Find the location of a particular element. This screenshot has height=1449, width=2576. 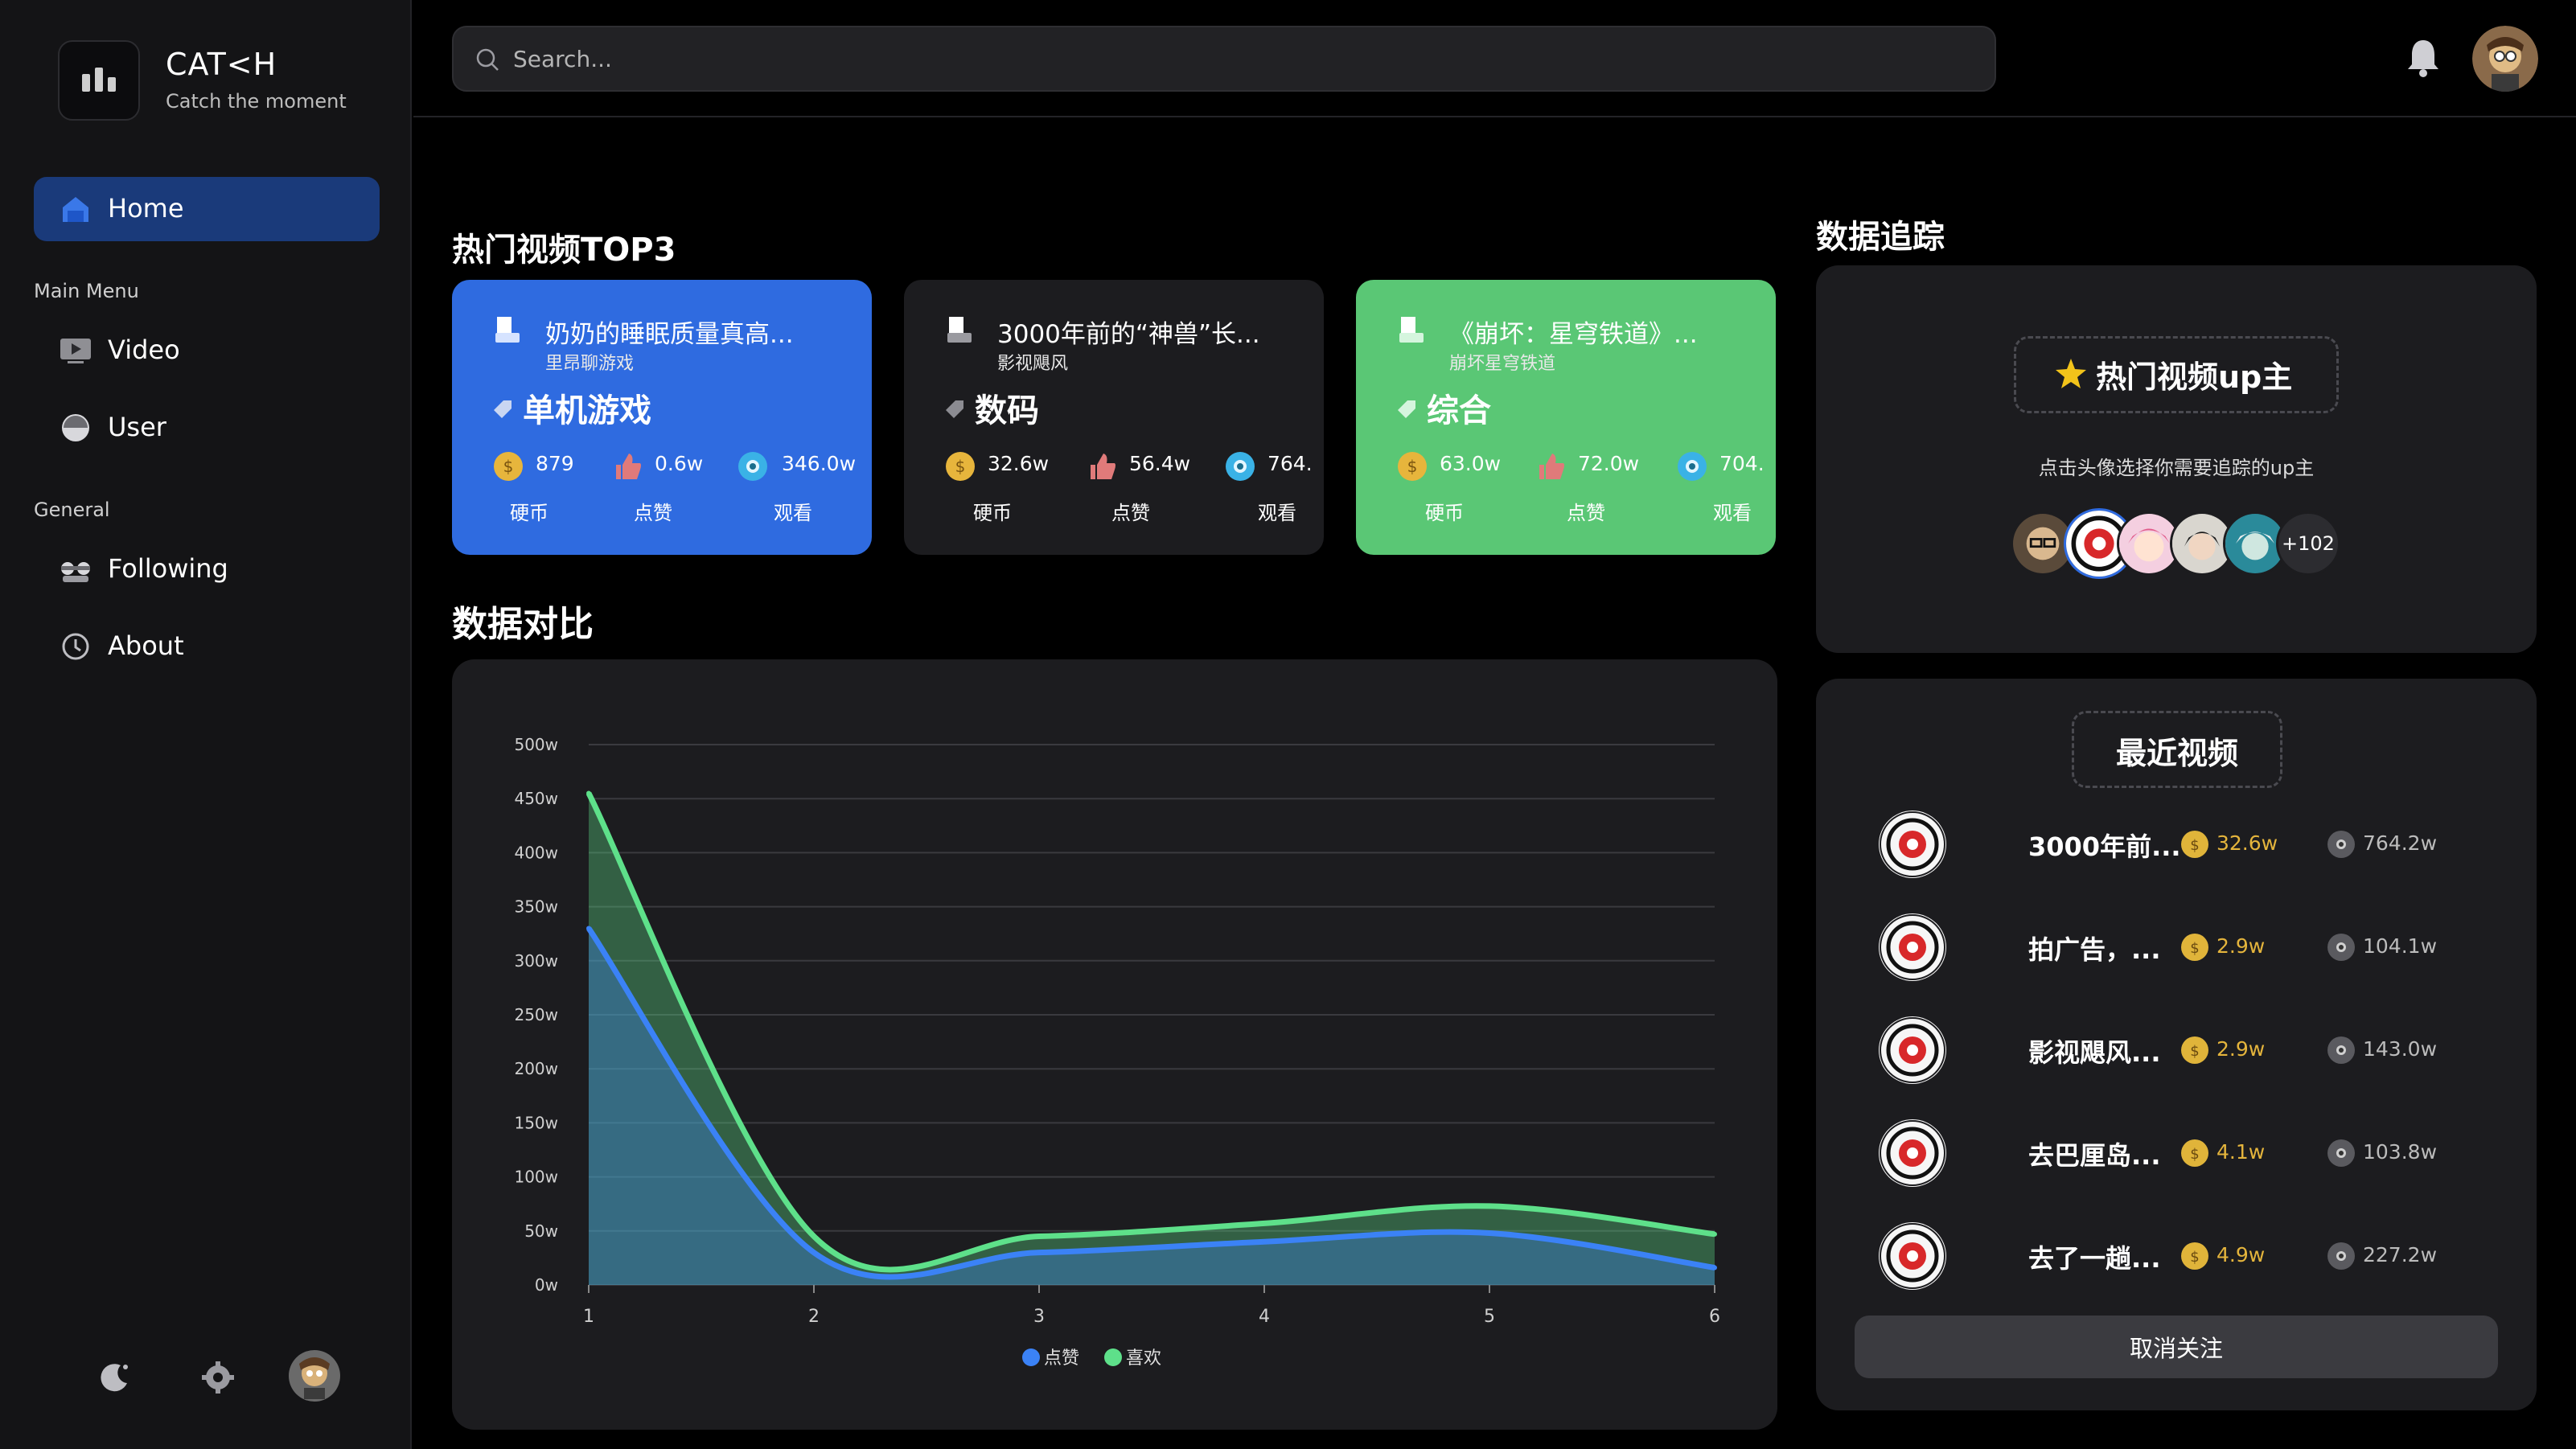

compare-title: 数据对比 is located at coordinates (523, 624).